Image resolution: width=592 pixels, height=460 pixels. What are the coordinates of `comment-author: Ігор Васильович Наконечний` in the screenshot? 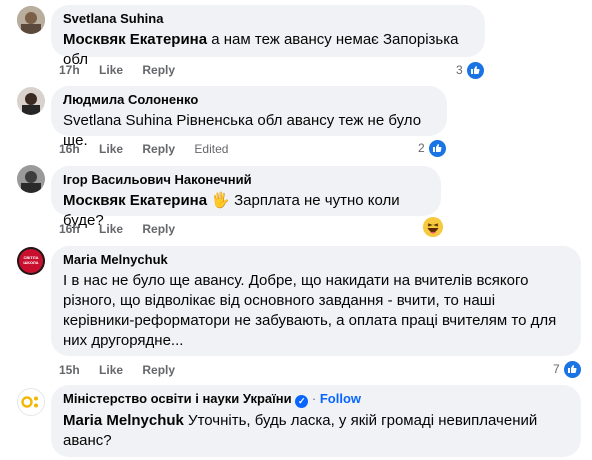 It's located at (246, 180).